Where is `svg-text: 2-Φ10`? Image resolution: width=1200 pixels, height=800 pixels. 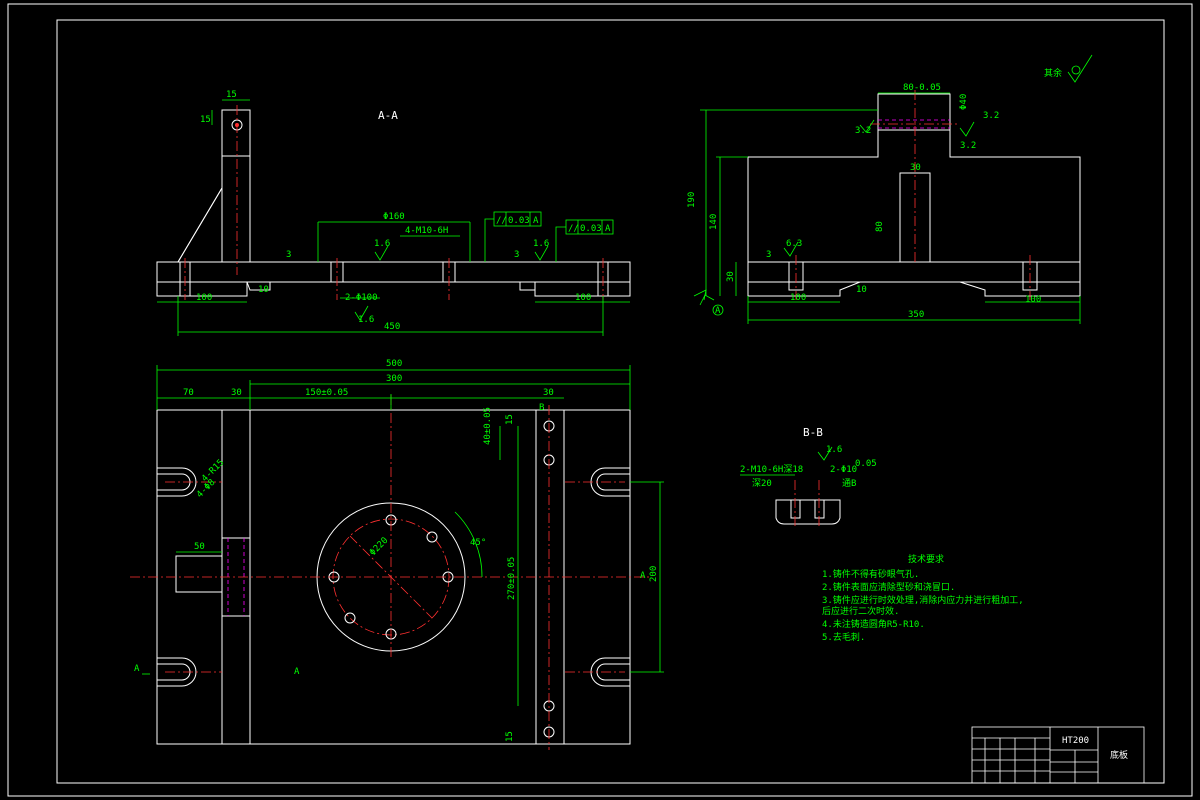 svg-text: 2-Φ10 is located at coordinates (843, 470).